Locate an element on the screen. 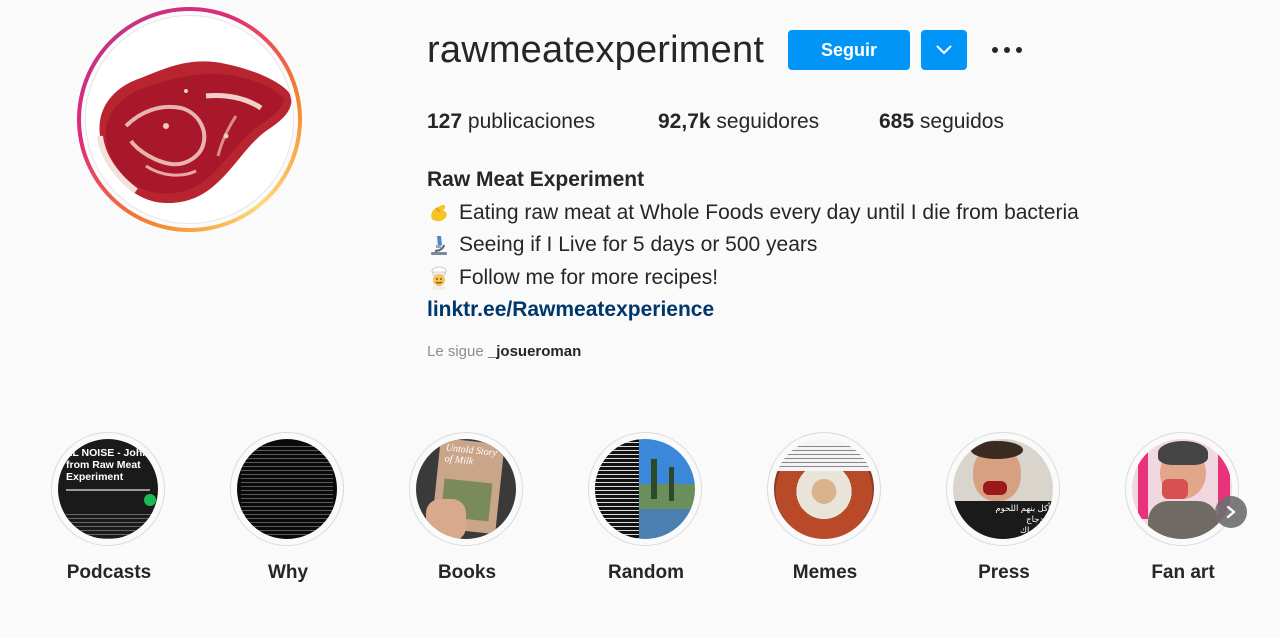 Image resolution: width=1280 pixels, height=638 pixels. cook-emoji-icon is located at coordinates (439, 278).